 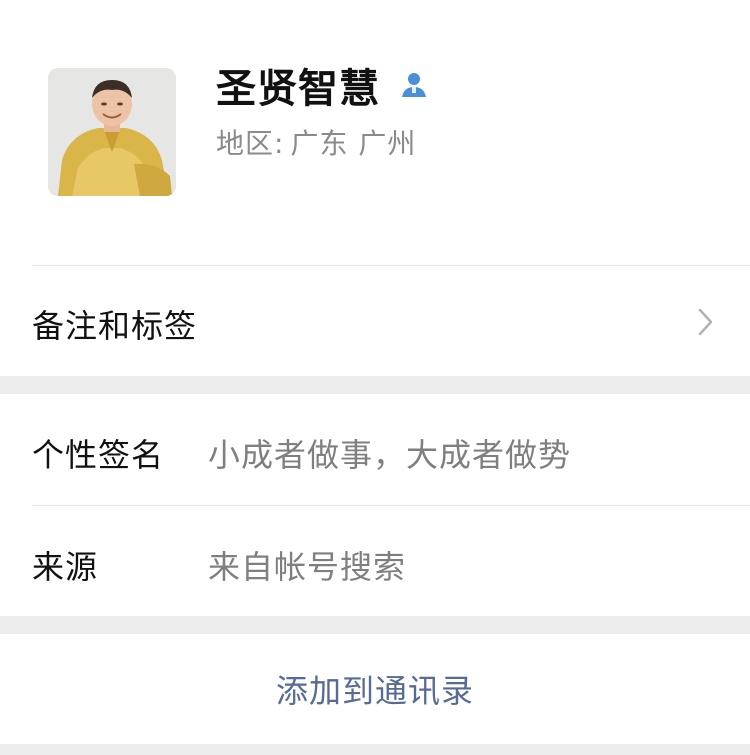 I want to click on profile-region: 地区: 广东 广州, so click(x=316, y=142).